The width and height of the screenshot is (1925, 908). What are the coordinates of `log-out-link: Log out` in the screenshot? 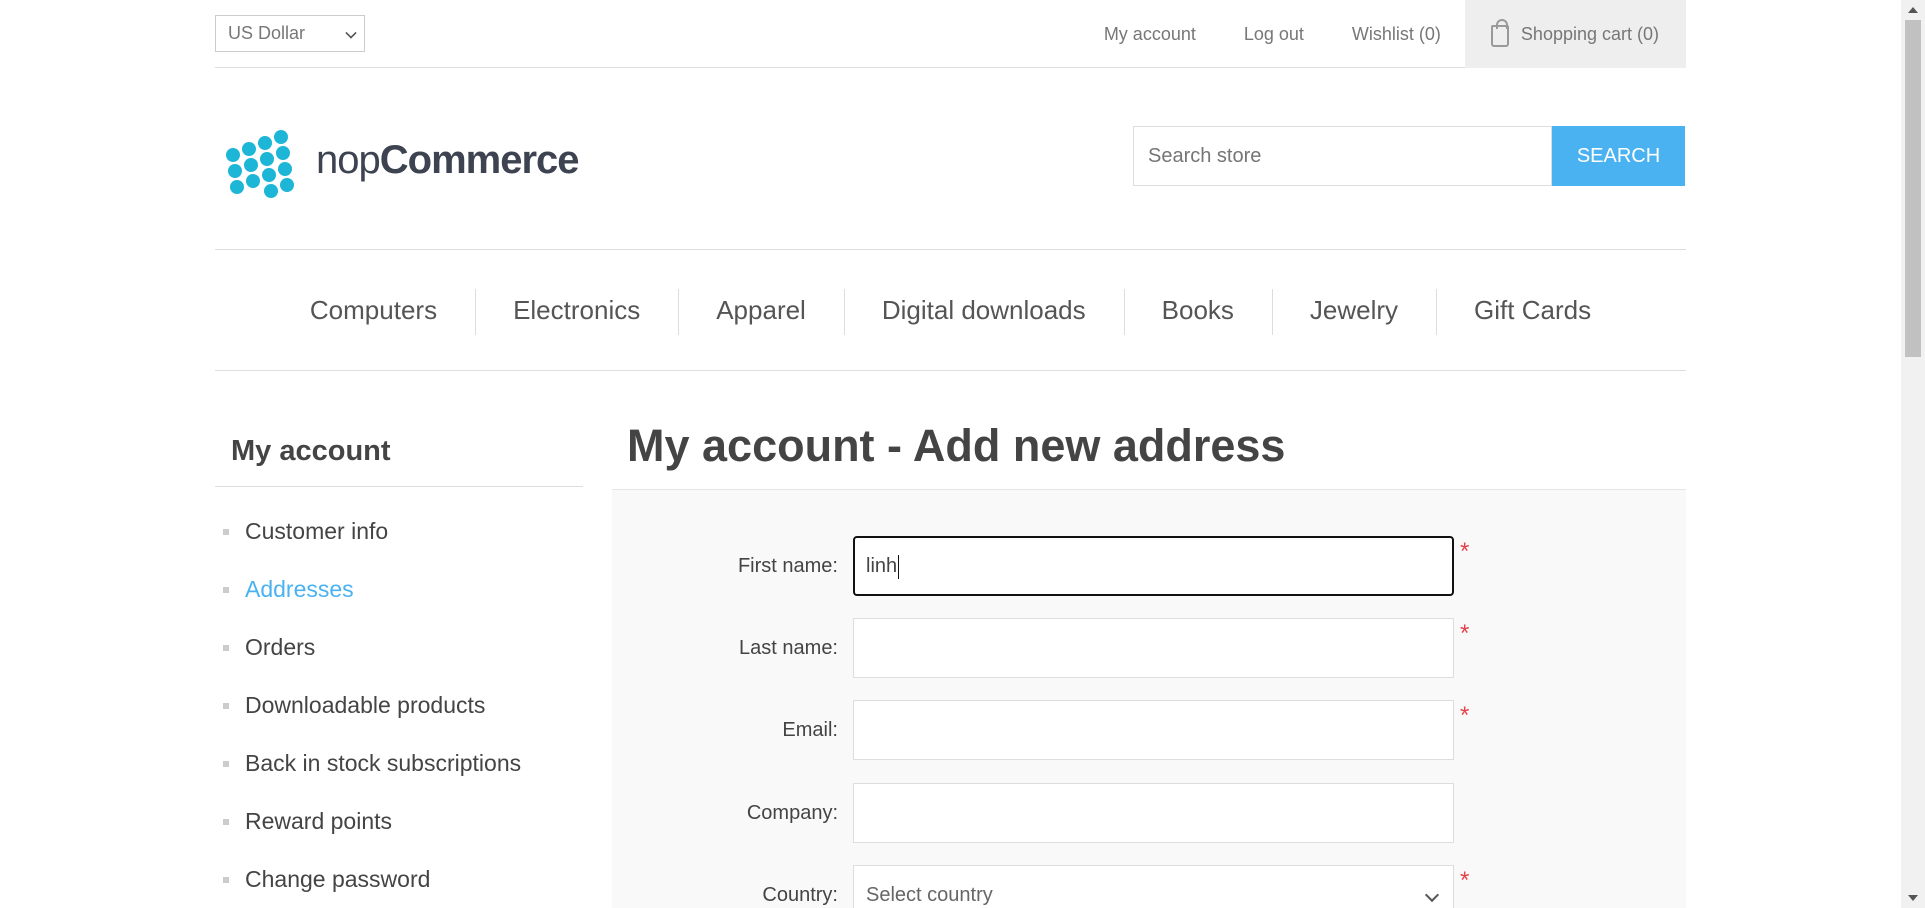 It's located at (1274, 34).